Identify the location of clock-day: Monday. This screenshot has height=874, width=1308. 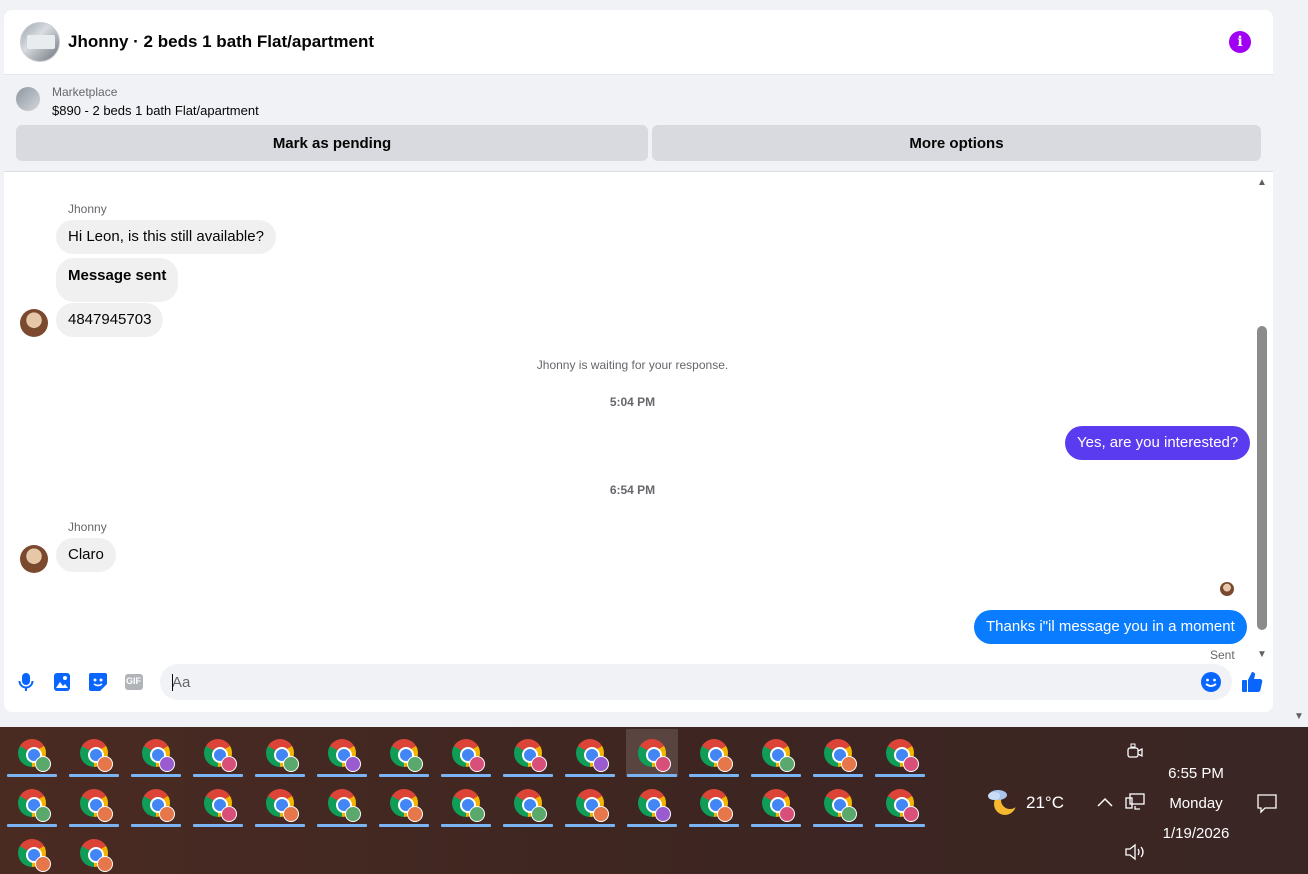
(1196, 803).